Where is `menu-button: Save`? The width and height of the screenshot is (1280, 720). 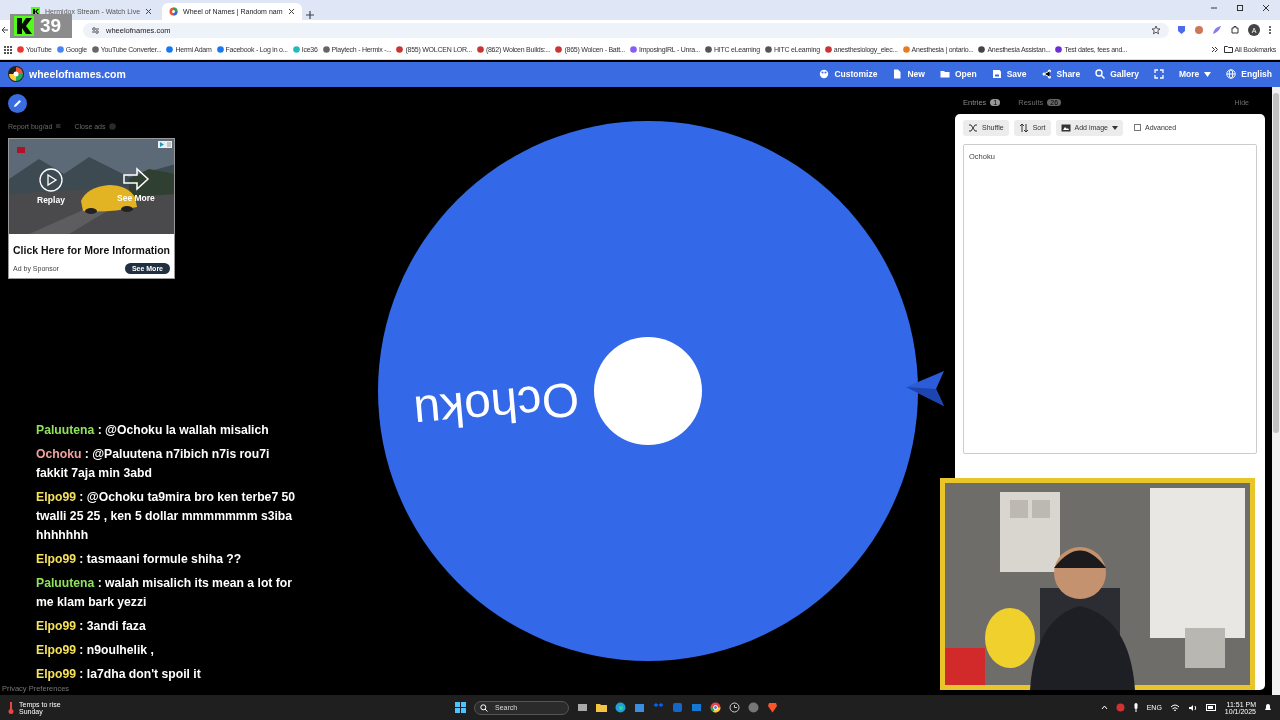
menu-button: Save is located at coordinates (1009, 74).